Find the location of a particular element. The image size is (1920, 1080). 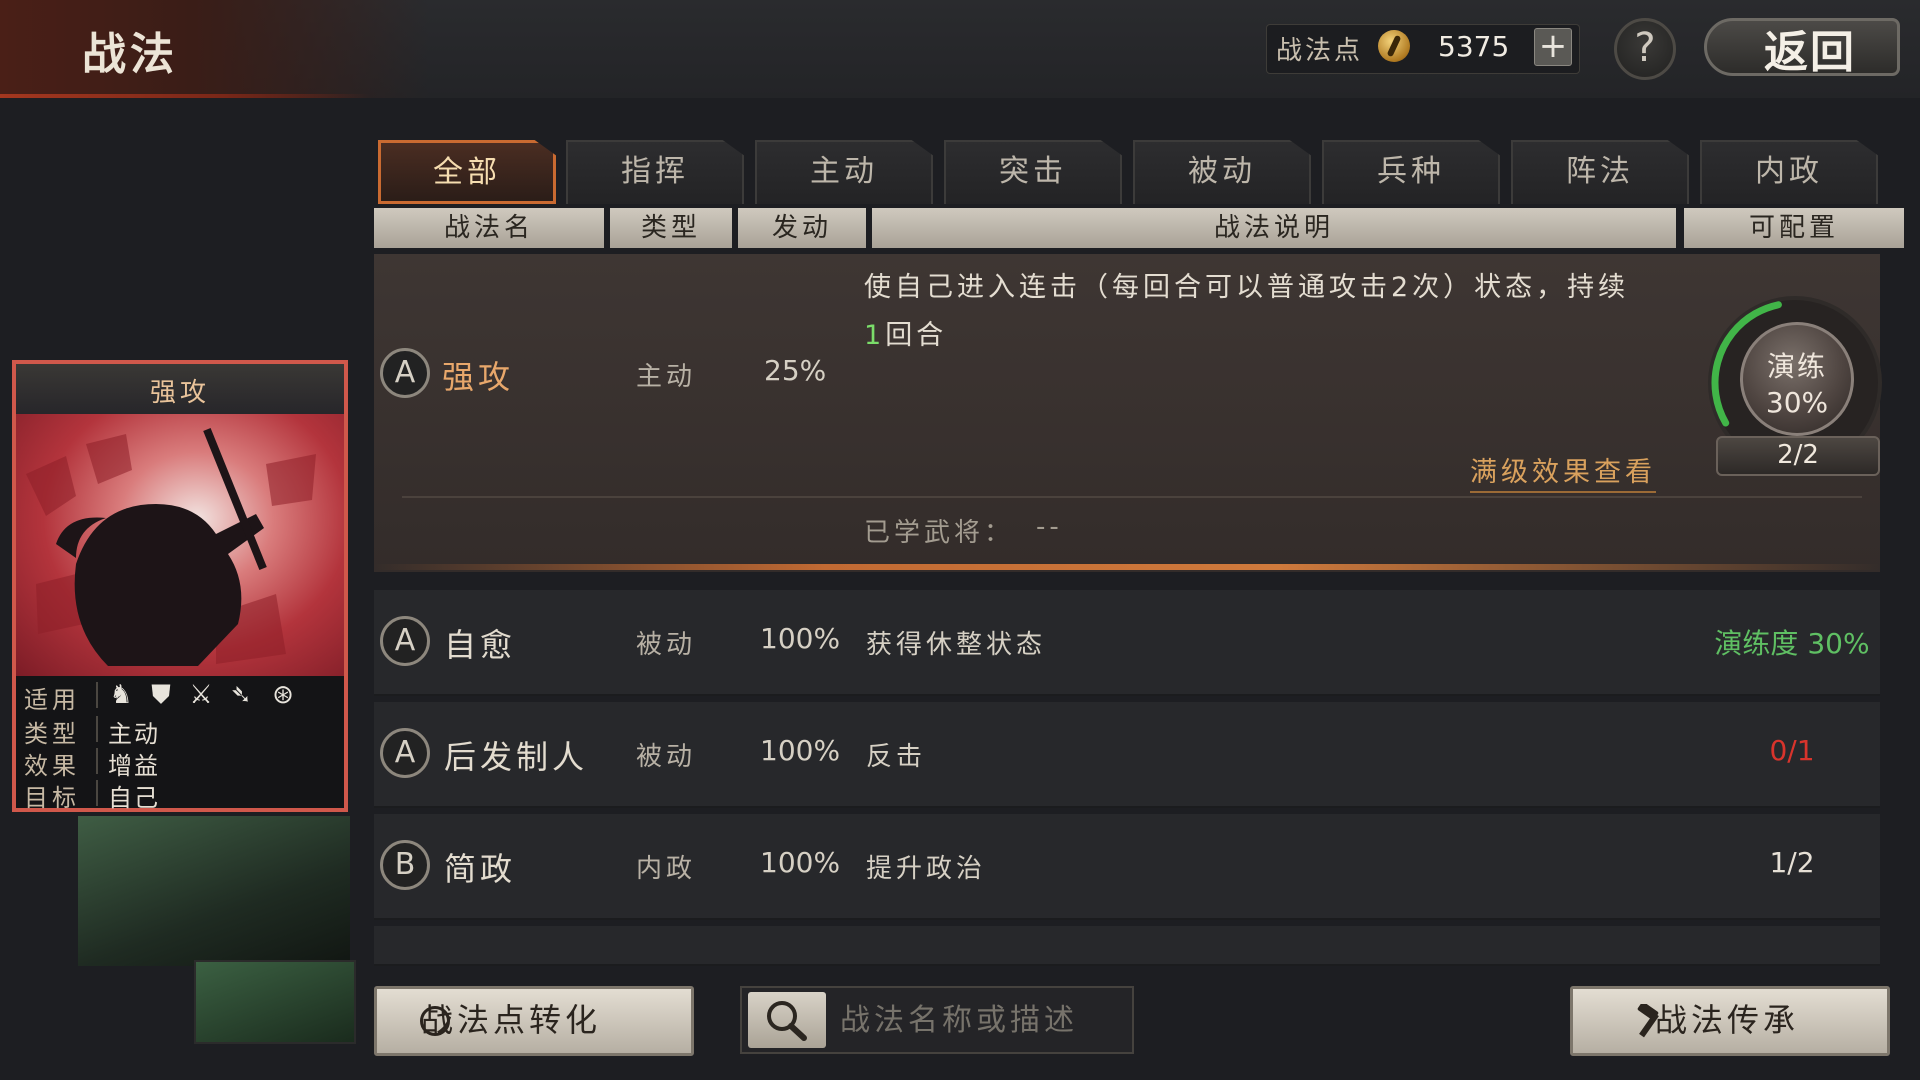

tactic-description-line2: 回合 is located at coordinates (916, 335).